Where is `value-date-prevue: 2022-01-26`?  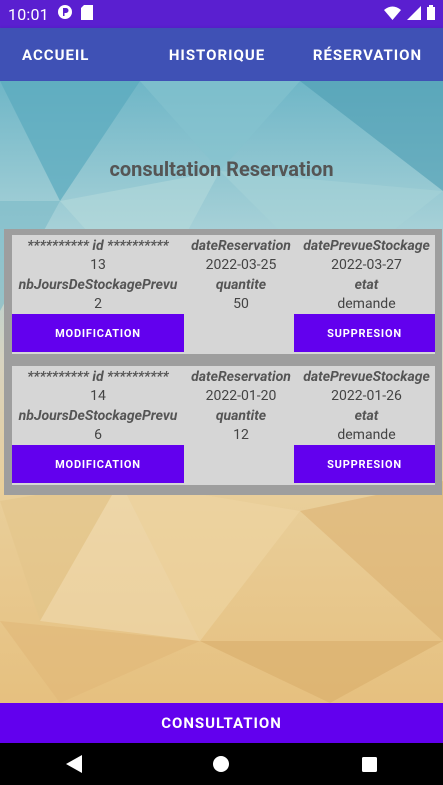 value-date-prevue: 2022-01-26 is located at coordinates (366, 396).